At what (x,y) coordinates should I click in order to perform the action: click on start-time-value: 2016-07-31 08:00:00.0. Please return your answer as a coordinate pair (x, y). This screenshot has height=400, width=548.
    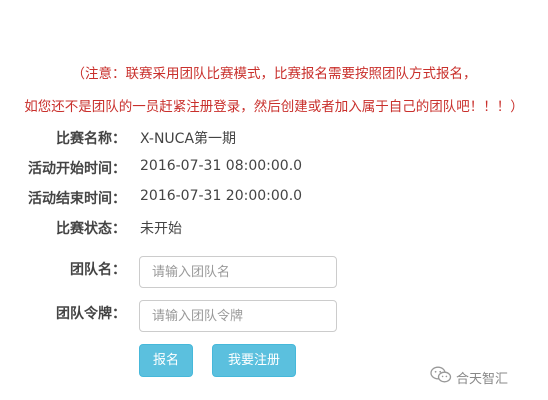
    Looking at the image, I should click on (221, 166).